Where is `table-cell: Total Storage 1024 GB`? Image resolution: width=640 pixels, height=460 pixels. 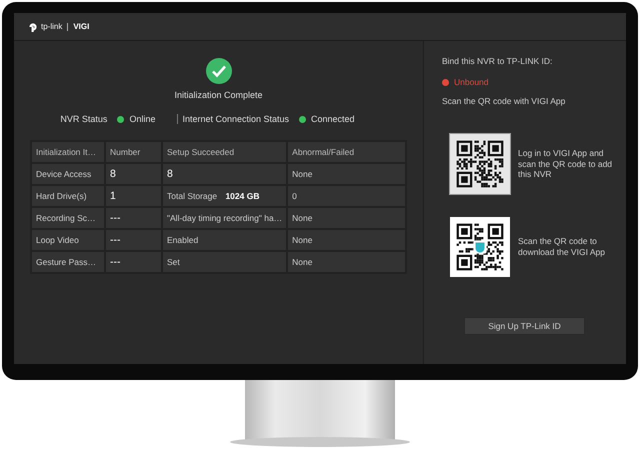 table-cell: Total Storage 1024 GB is located at coordinates (225, 196).